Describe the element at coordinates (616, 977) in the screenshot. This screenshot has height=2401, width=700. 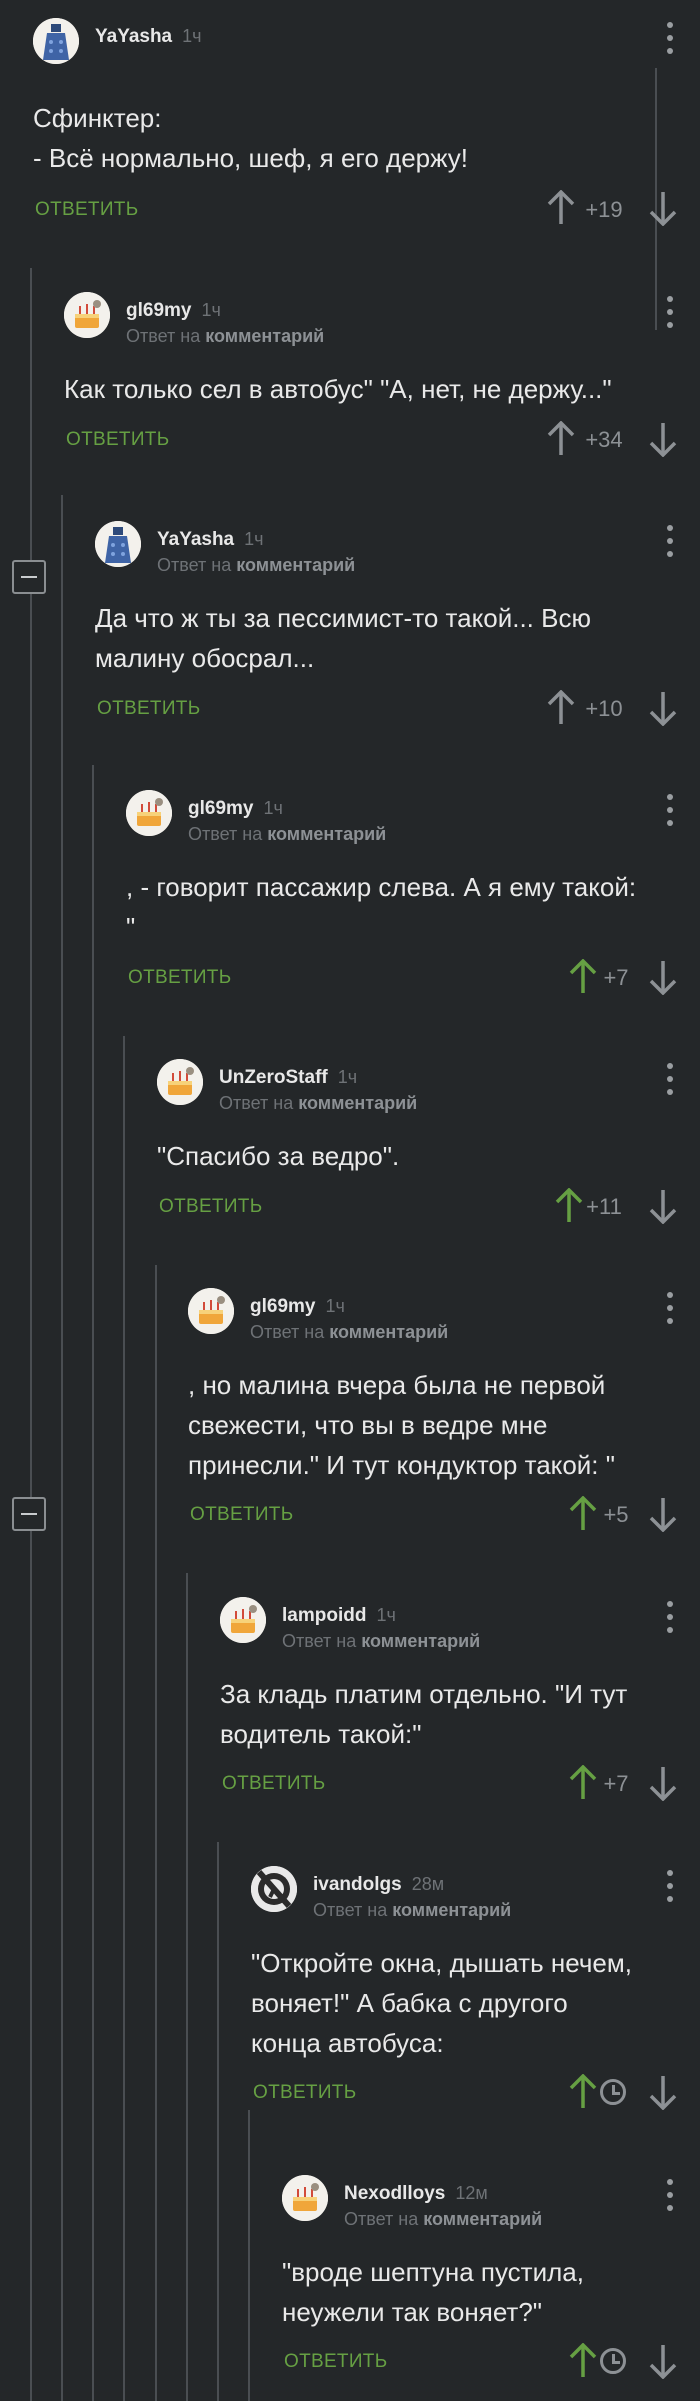
I see `rating-value: +7` at that location.